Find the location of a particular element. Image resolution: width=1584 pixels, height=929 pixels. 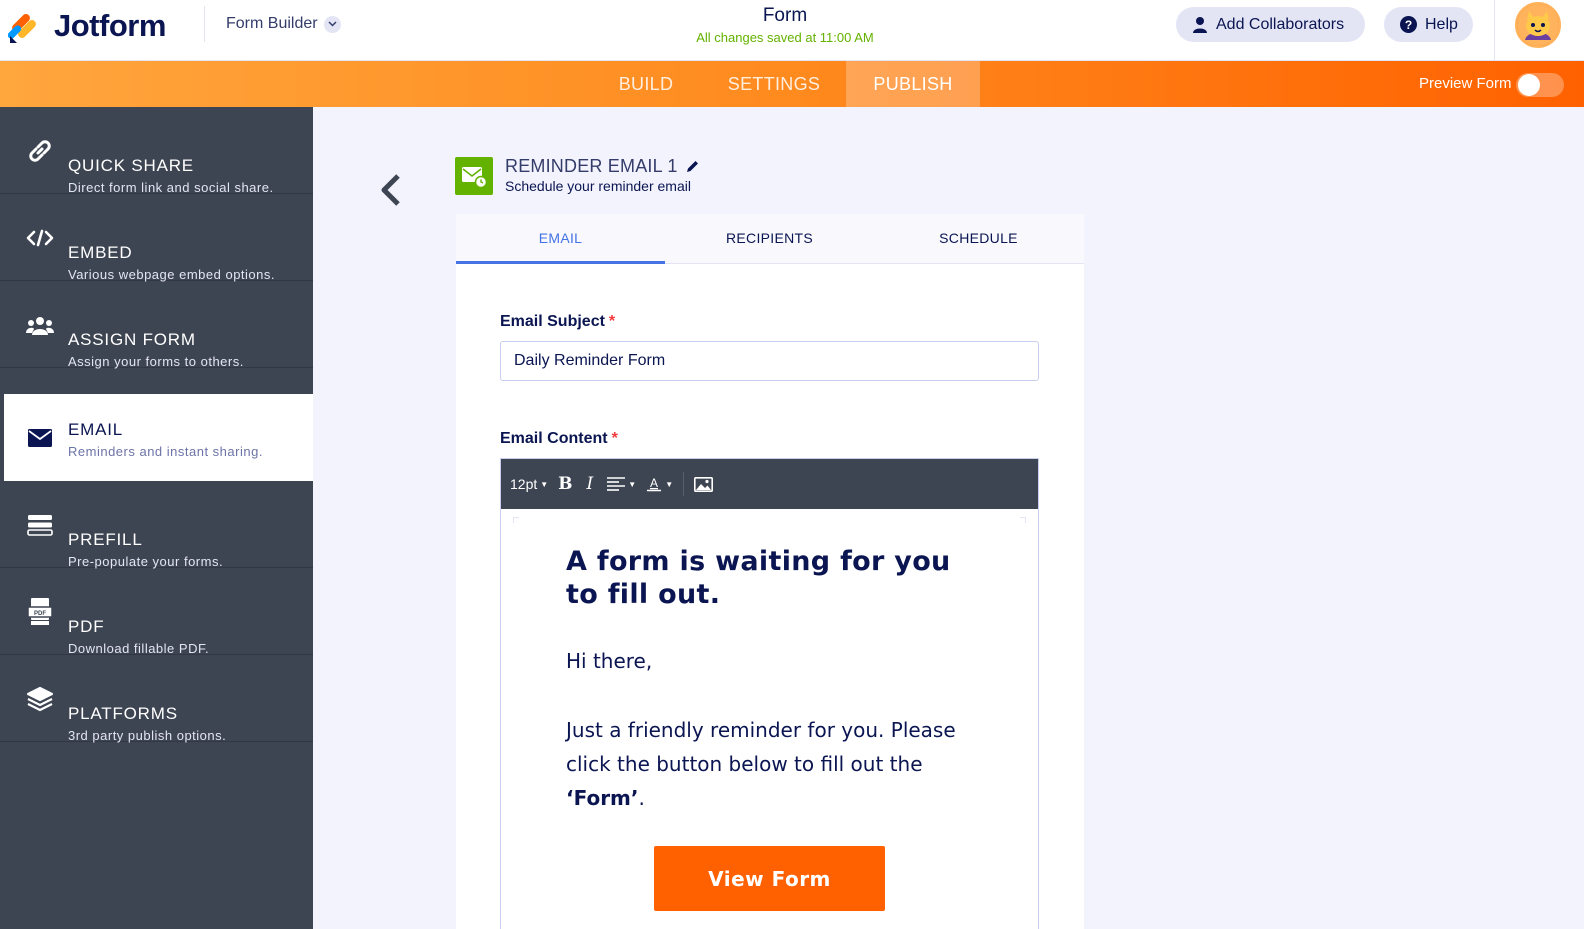

form-title-area: Form All changes saved at 11:00 AM is located at coordinates (785, 25).